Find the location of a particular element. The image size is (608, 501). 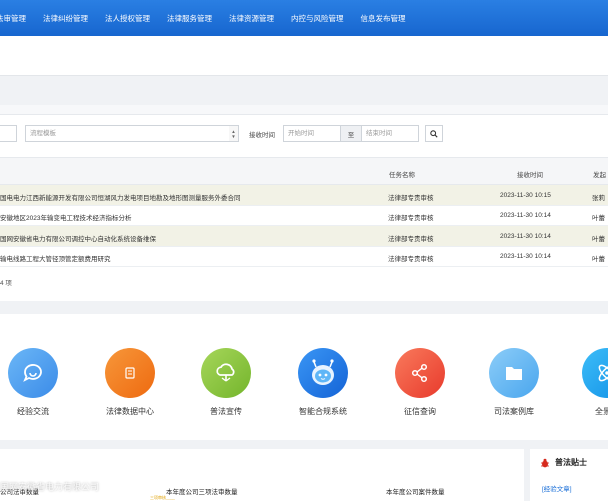

table-header: 任务名称 接收时间 发起 is located at coordinates (304, 171).